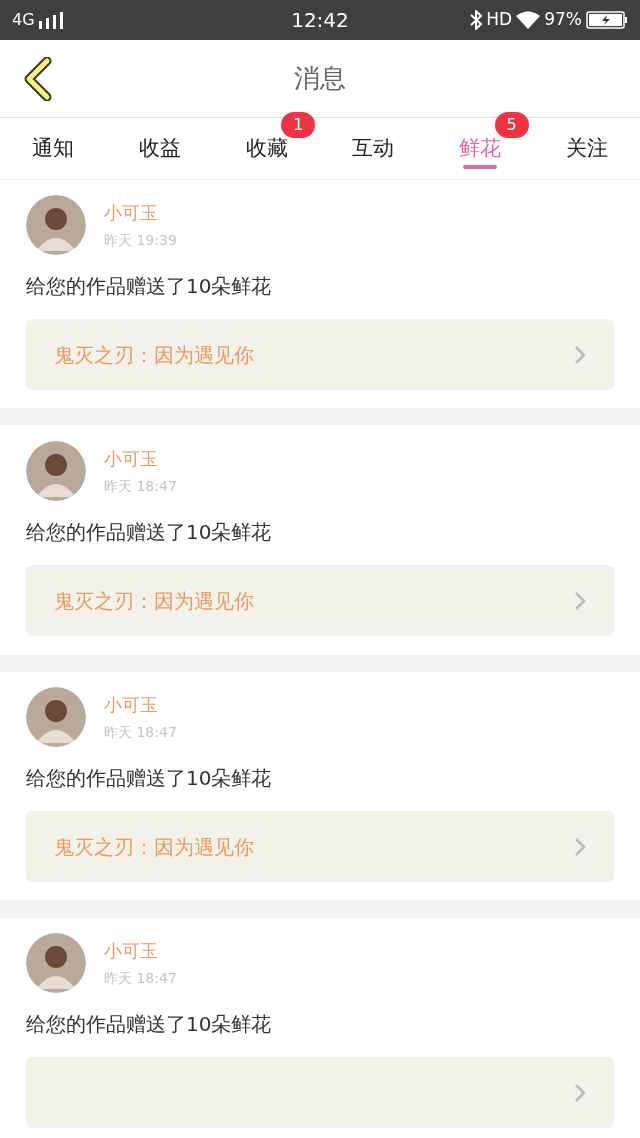 This screenshot has height=1138, width=640. Describe the element at coordinates (607, 20) in the screenshot. I see `battery-icon` at that location.